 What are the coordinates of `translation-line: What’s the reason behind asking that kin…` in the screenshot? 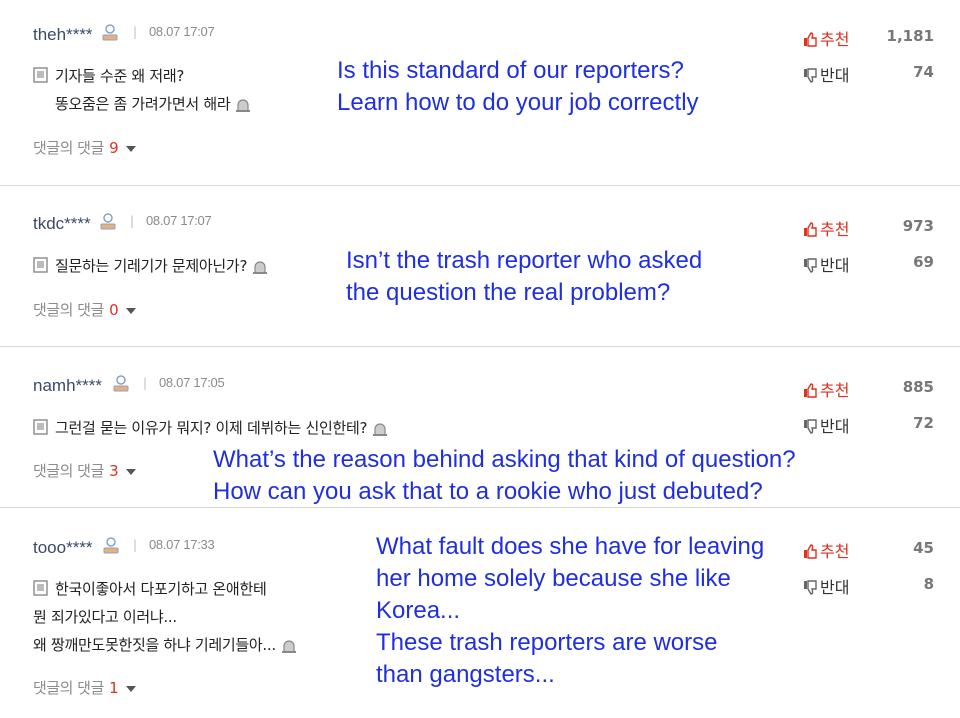 It's located at (504, 459).